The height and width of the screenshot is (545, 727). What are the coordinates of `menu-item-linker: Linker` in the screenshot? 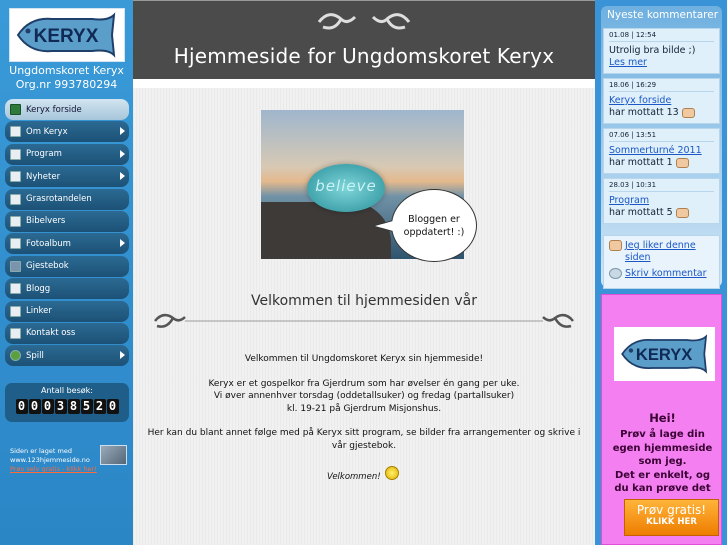 It's located at (67, 311).